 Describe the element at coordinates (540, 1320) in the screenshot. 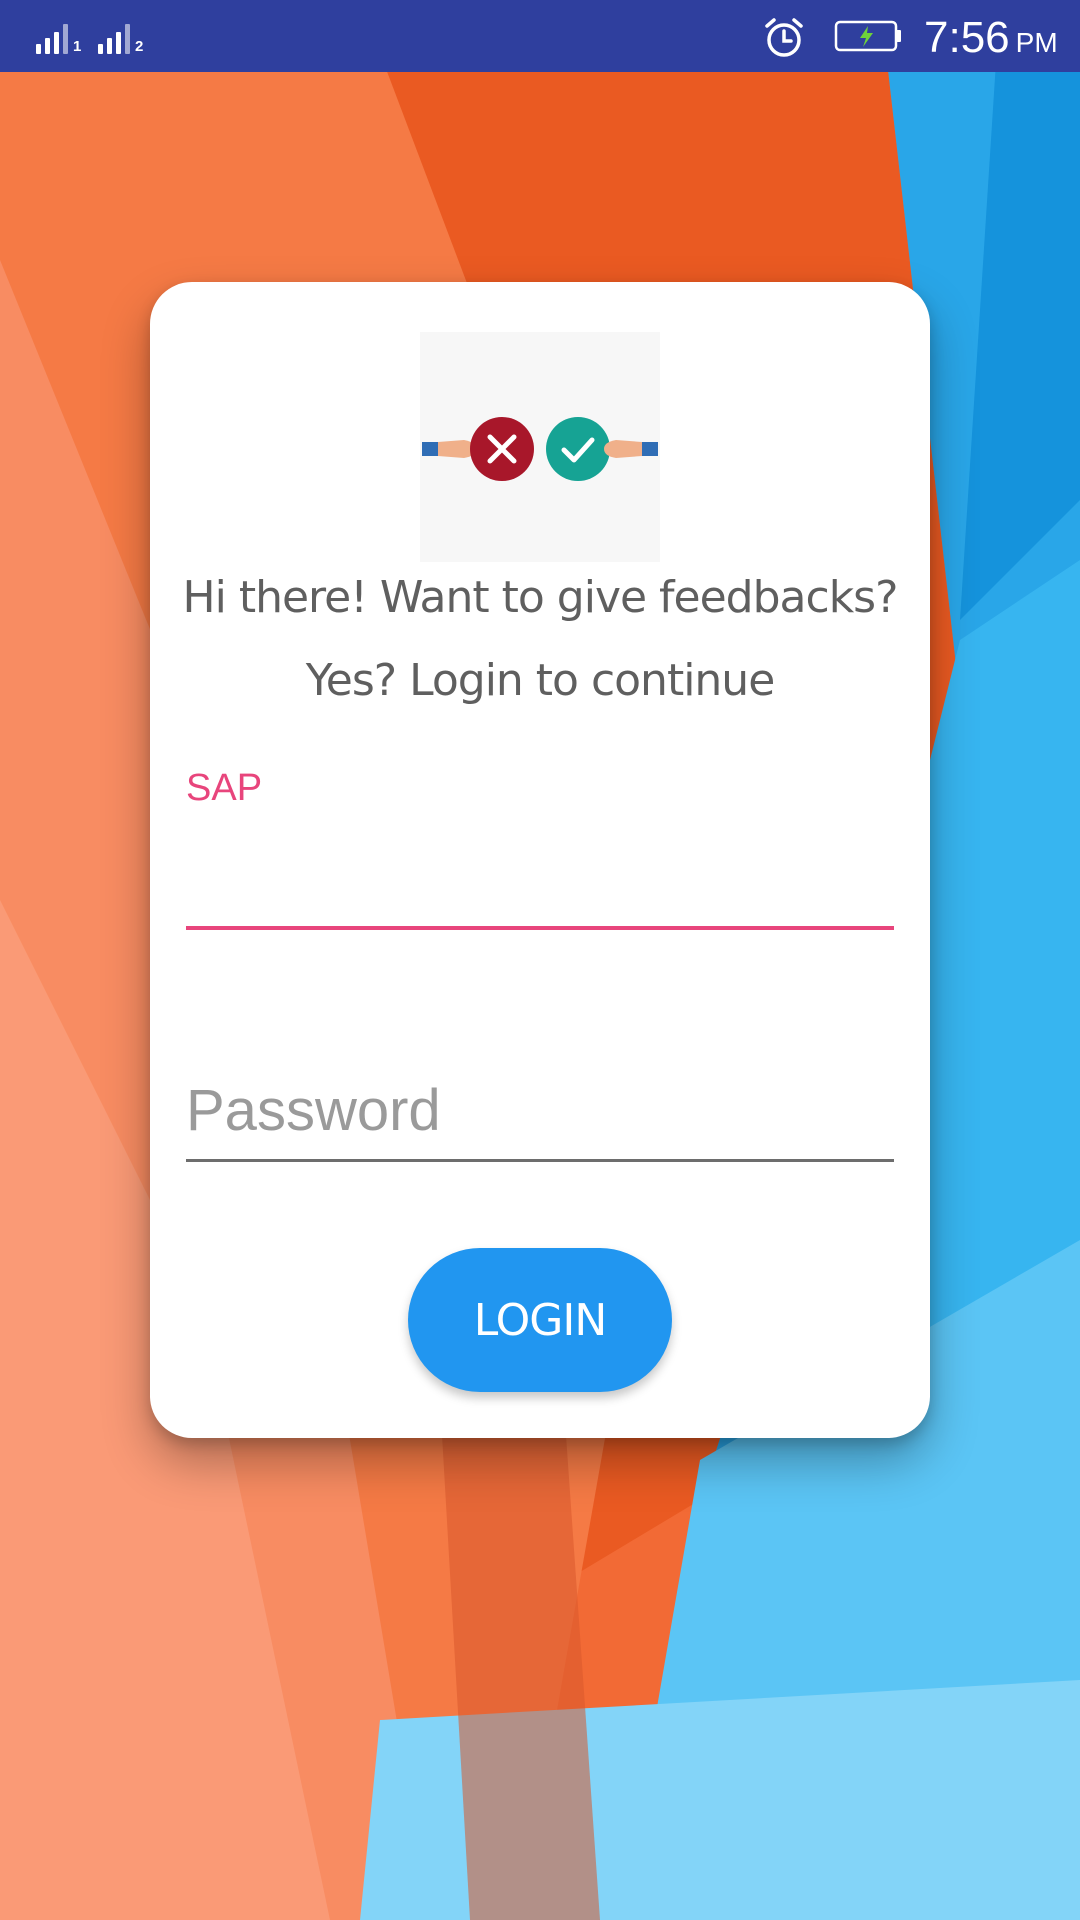

I see `login-button: LOGIN` at that location.